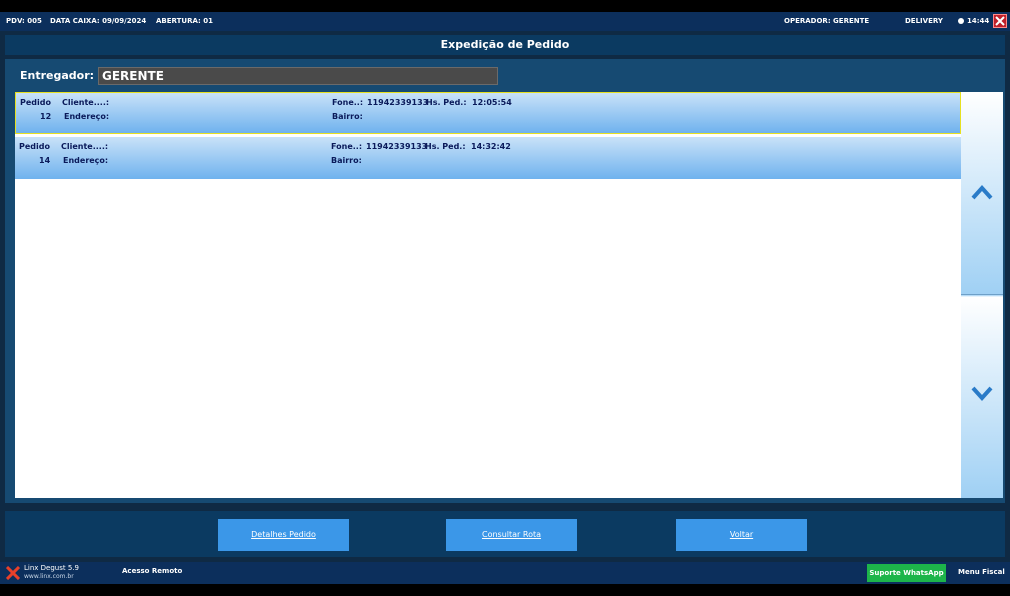 The height and width of the screenshot is (596, 1010). What do you see at coordinates (283, 535) in the screenshot?
I see `detalhes-pedido-button: Detalhes Pedido` at bounding box center [283, 535].